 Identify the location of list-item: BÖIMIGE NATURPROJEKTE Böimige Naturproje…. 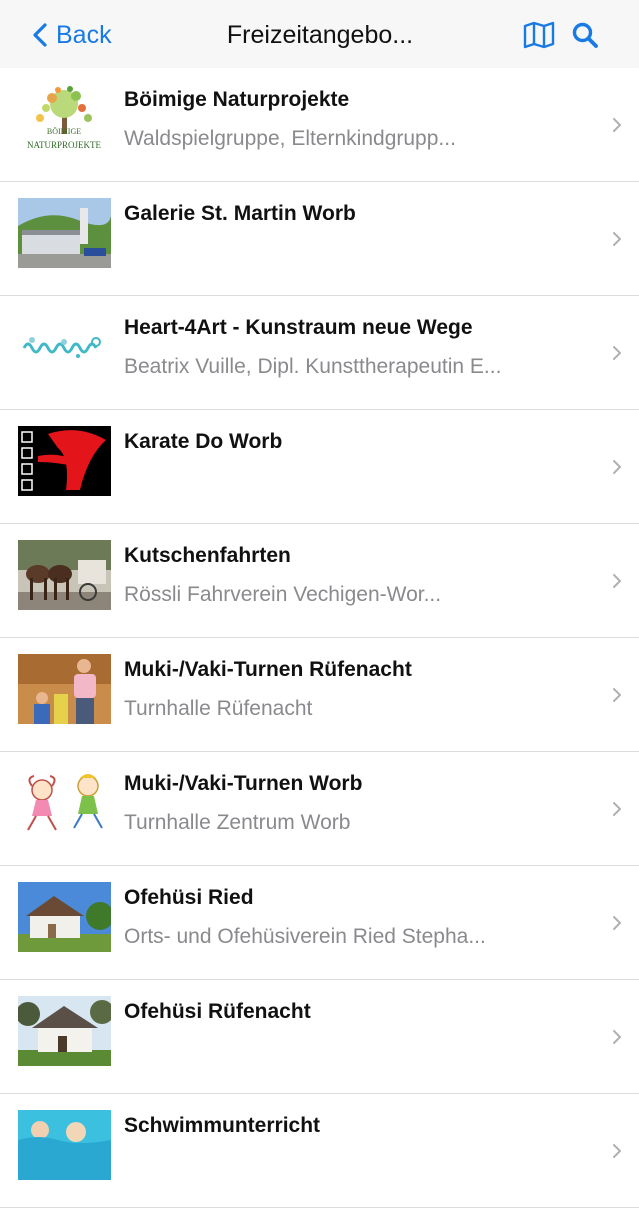
(319, 125).